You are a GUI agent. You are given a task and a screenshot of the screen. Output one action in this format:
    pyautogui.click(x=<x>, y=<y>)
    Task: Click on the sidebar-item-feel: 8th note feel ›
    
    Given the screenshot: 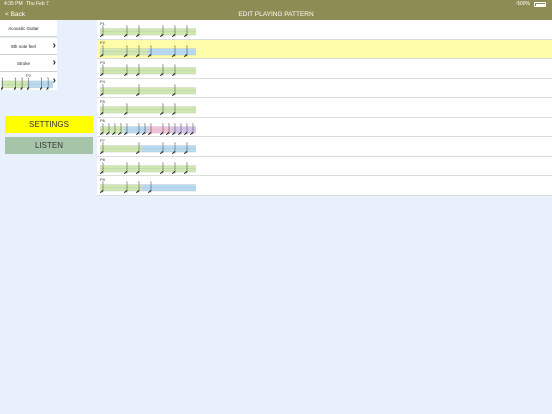 What is the action you would take?
    pyautogui.click(x=28, y=46)
    